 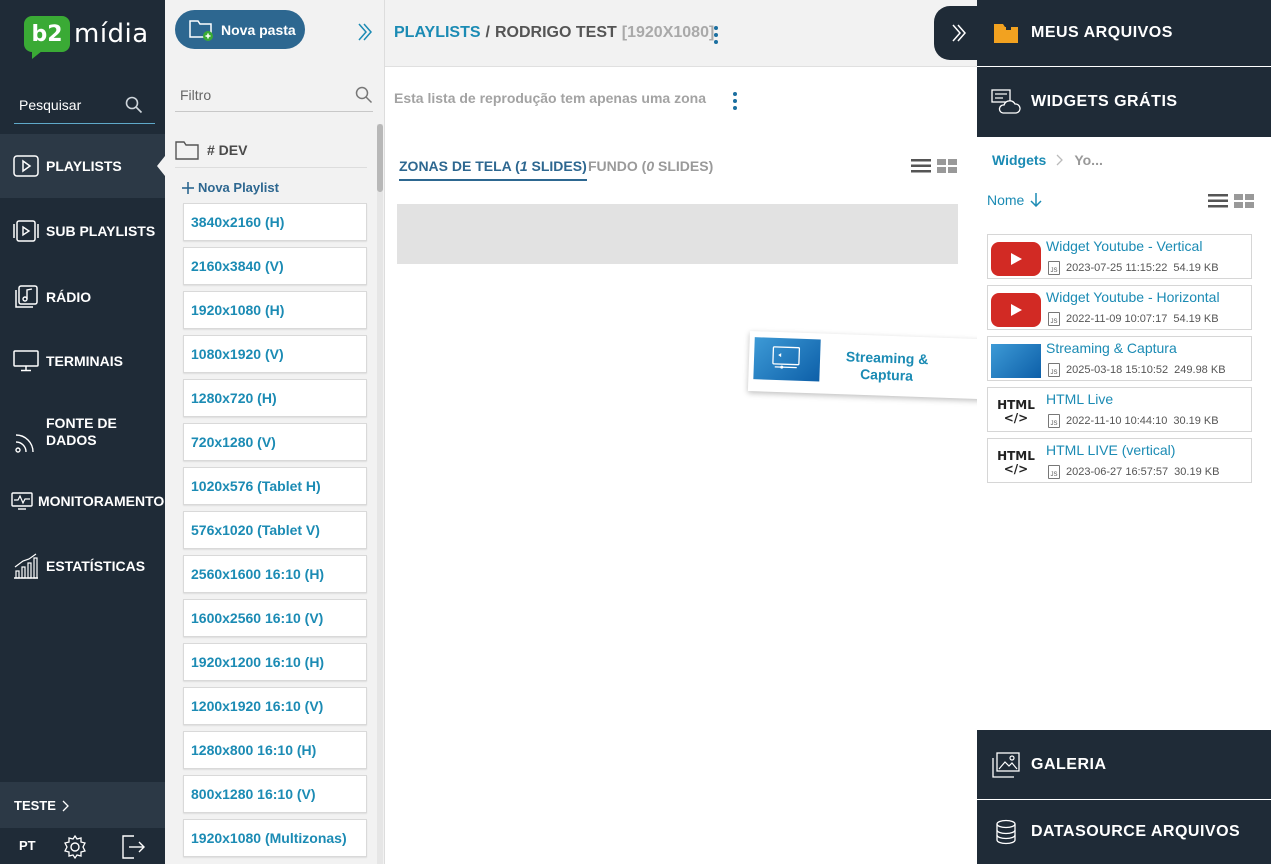 What do you see at coordinates (1006, 832) in the screenshot?
I see `database-icon` at bounding box center [1006, 832].